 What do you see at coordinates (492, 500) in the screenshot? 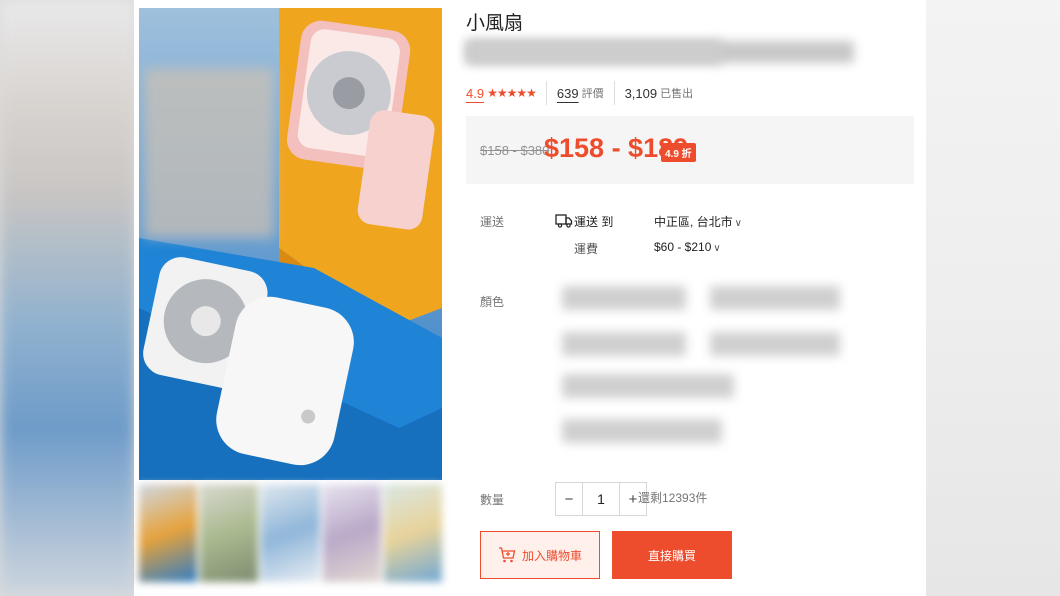
I see `quantity-label: 數量` at bounding box center [492, 500].